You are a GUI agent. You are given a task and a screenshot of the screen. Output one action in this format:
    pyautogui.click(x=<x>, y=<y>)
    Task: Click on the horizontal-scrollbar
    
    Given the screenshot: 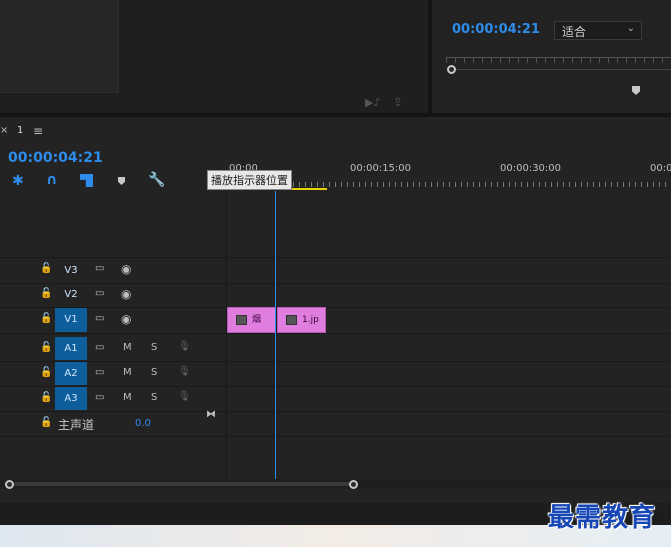 What is the action you would take?
    pyautogui.click(x=335, y=484)
    